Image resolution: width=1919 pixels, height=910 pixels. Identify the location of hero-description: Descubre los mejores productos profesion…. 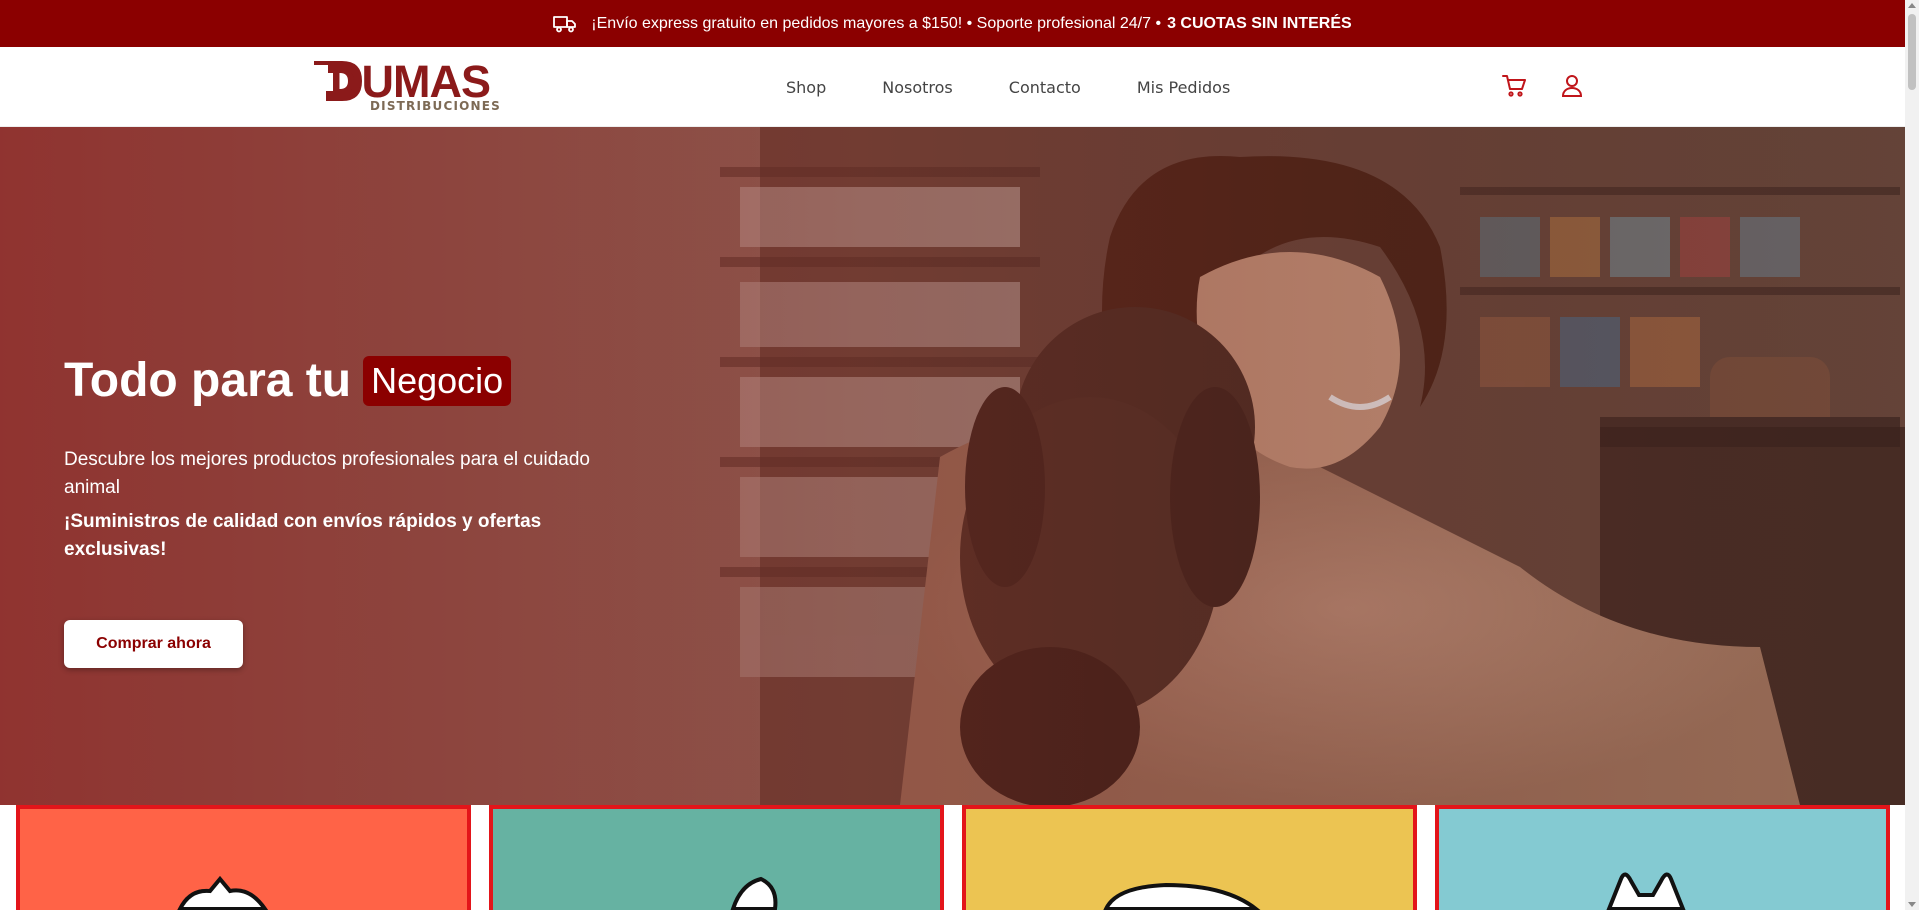
(327, 473).